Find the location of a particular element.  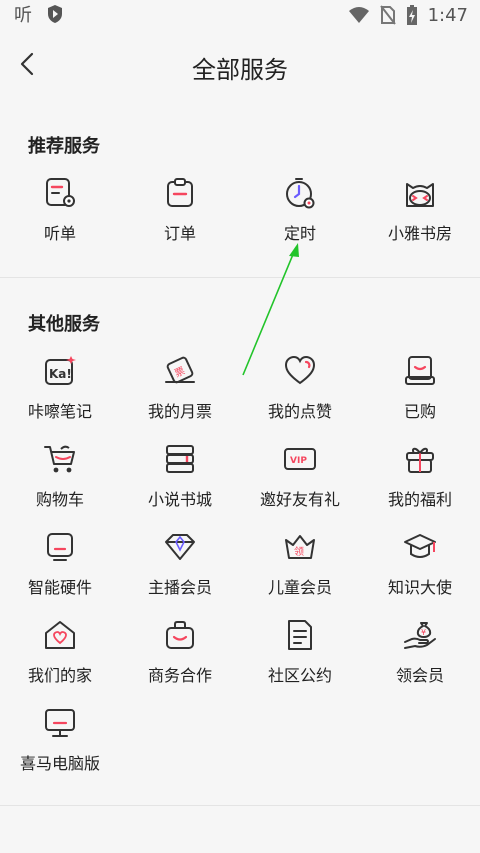

service-label: 我的点赞 is located at coordinates (299, 411).